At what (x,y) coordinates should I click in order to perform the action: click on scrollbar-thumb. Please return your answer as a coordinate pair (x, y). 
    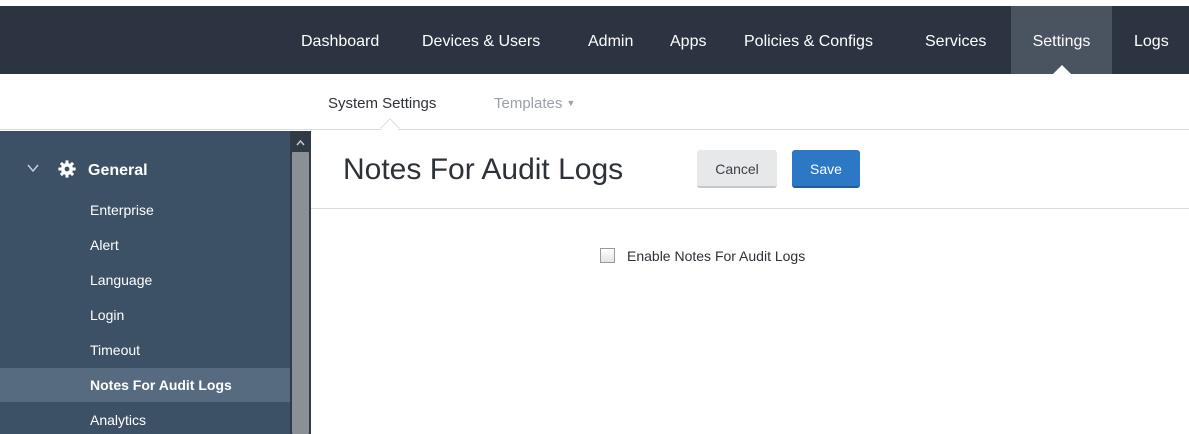
    Looking at the image, I should click on (300, 293).